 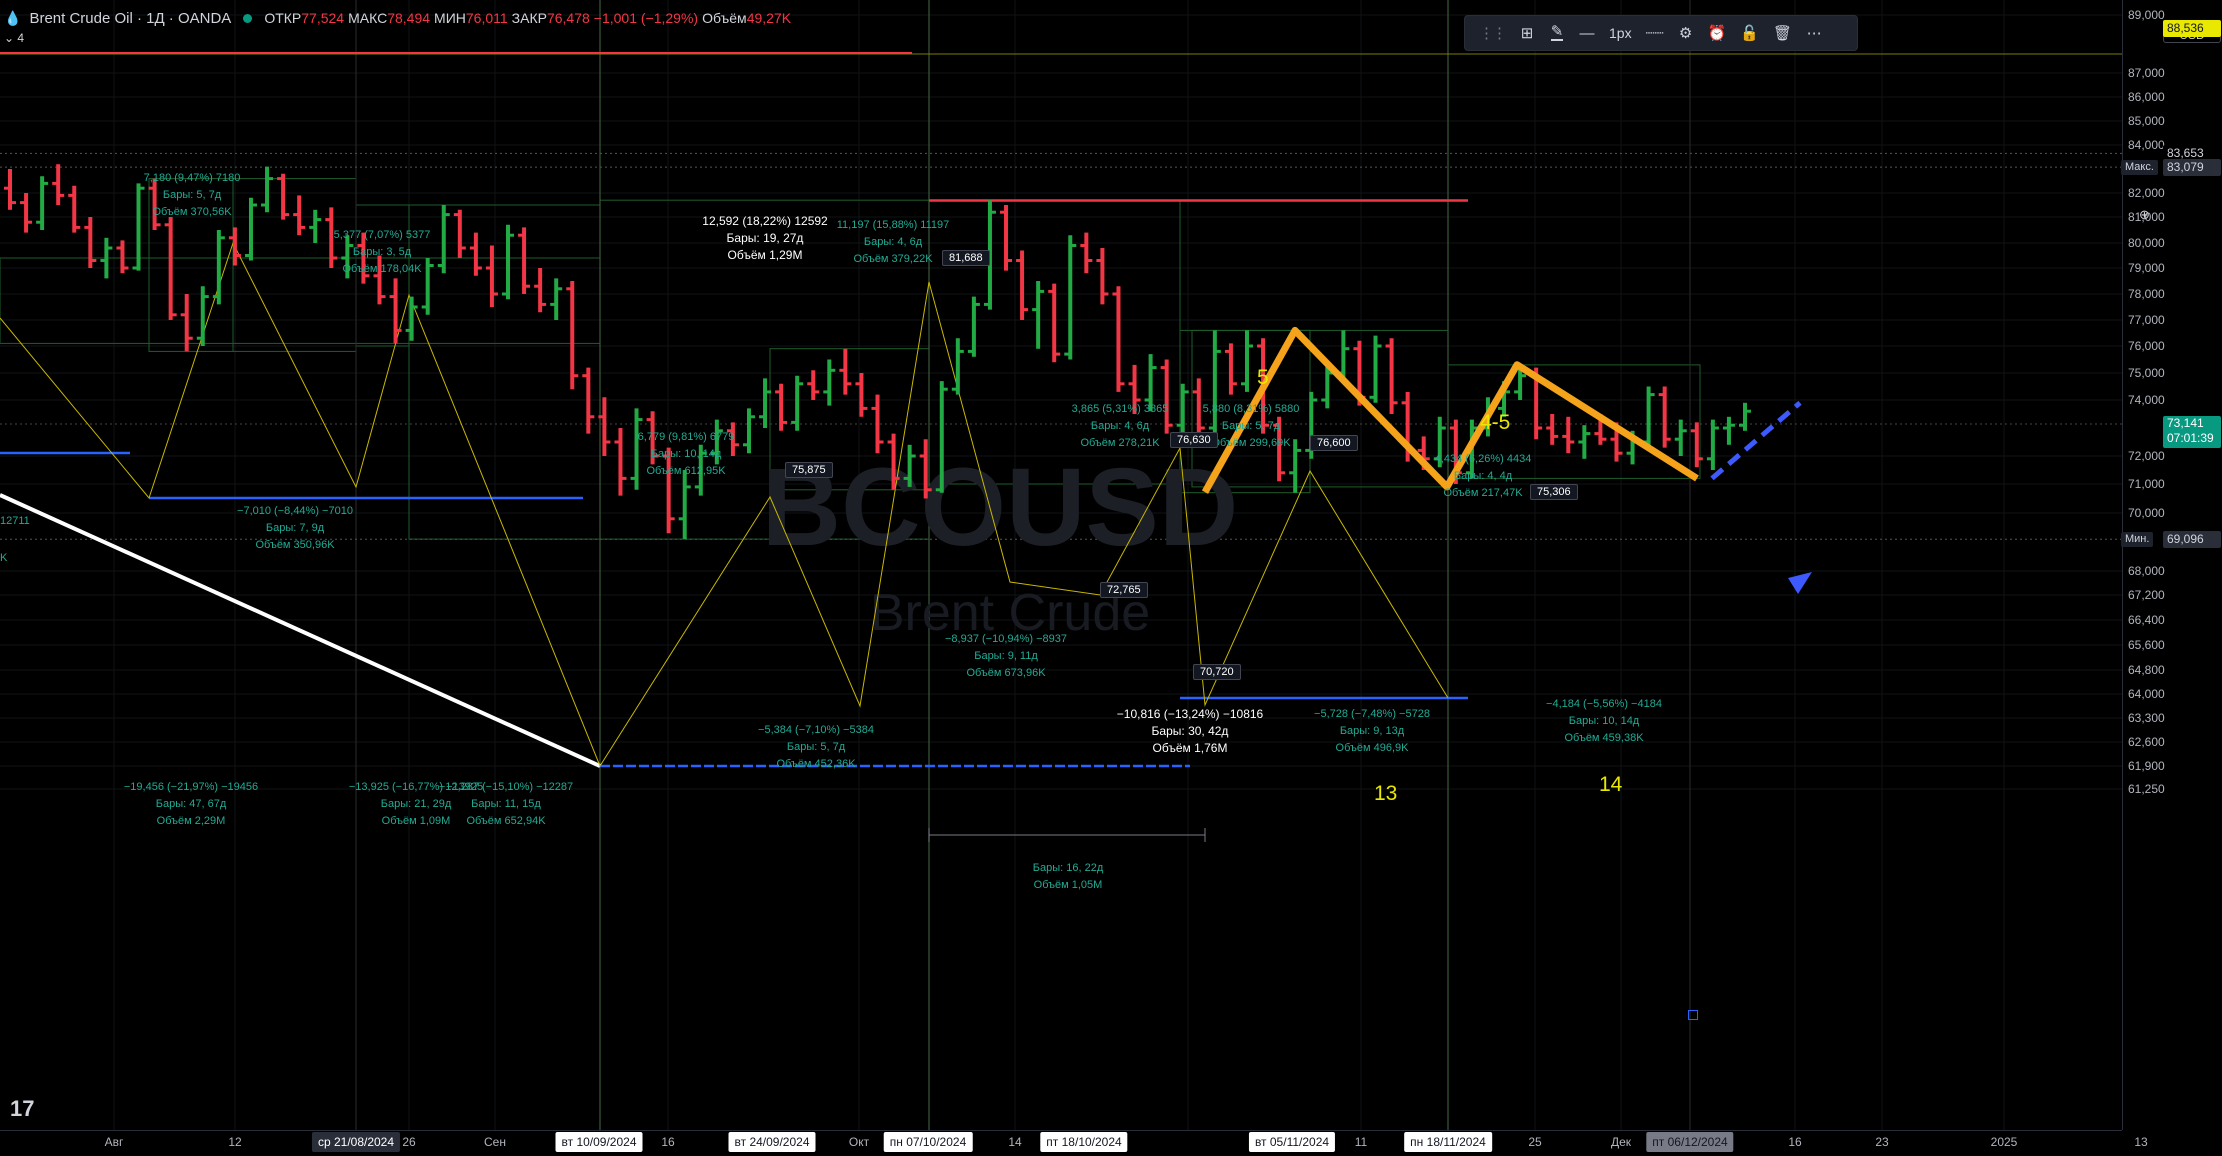 I want to click on trash-icon: 🗑, so click(x=1782, y=33).